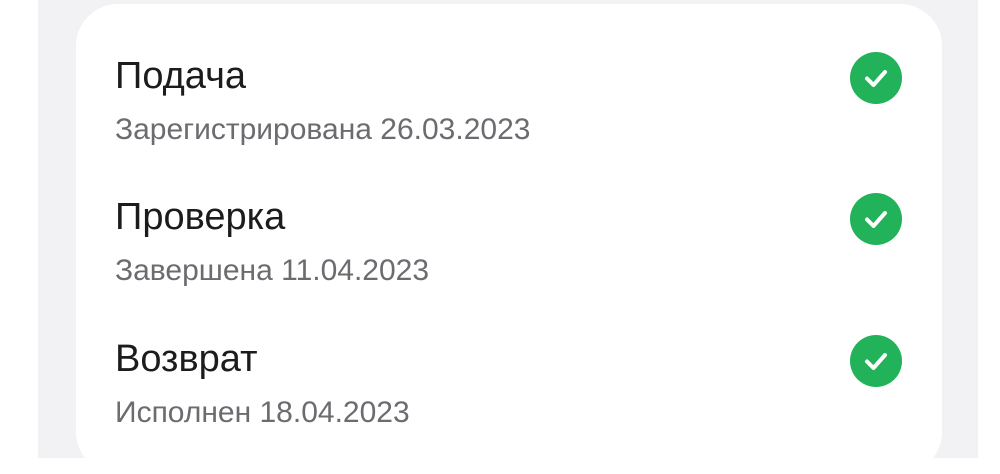 The width and height of the screenshot is (1000, 474). What do you see at coordinates (200, 217) in the screenshot?
I see `step-title: Проверка` at bounding box center [200, 217].